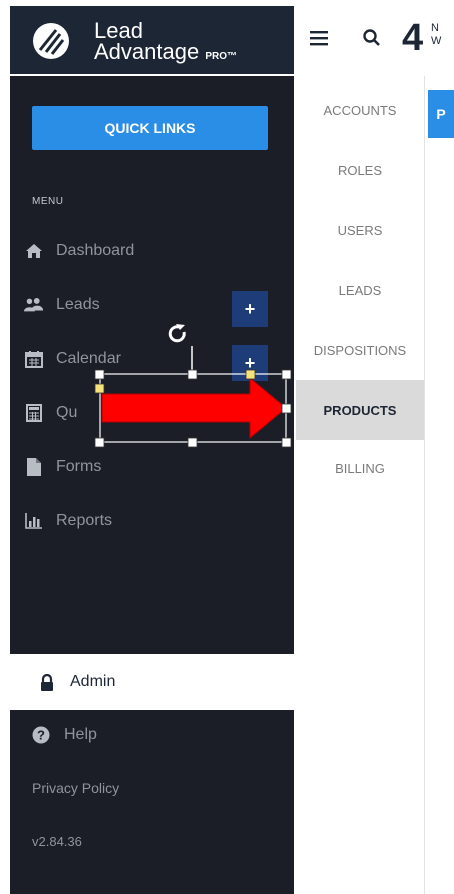  Describe the element at coordinates (441, 114) in the screenshot. I see `content-tab: P` at that location.